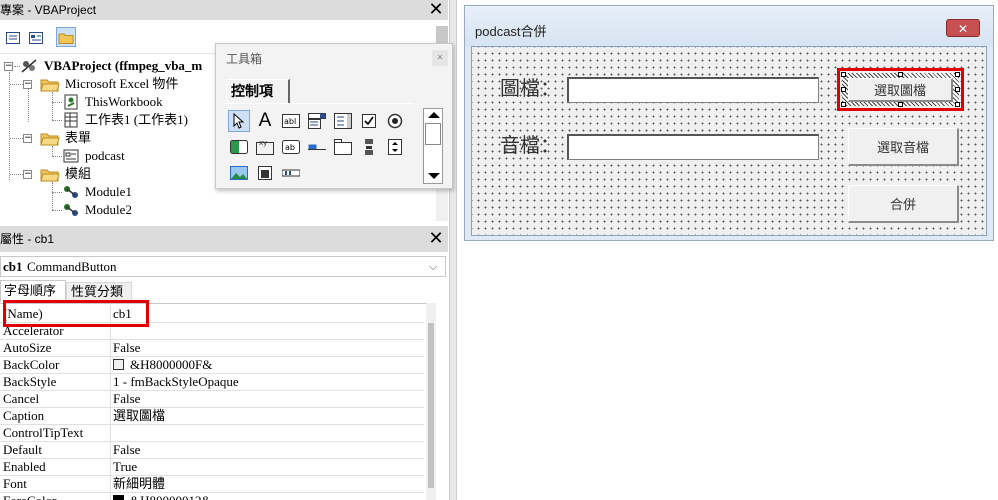 The image size is (998, 500). Describe the element at coordinates (223, 266) in the screenshot. I see `object-selector: cb1 CommandButton ⌵` at that location.